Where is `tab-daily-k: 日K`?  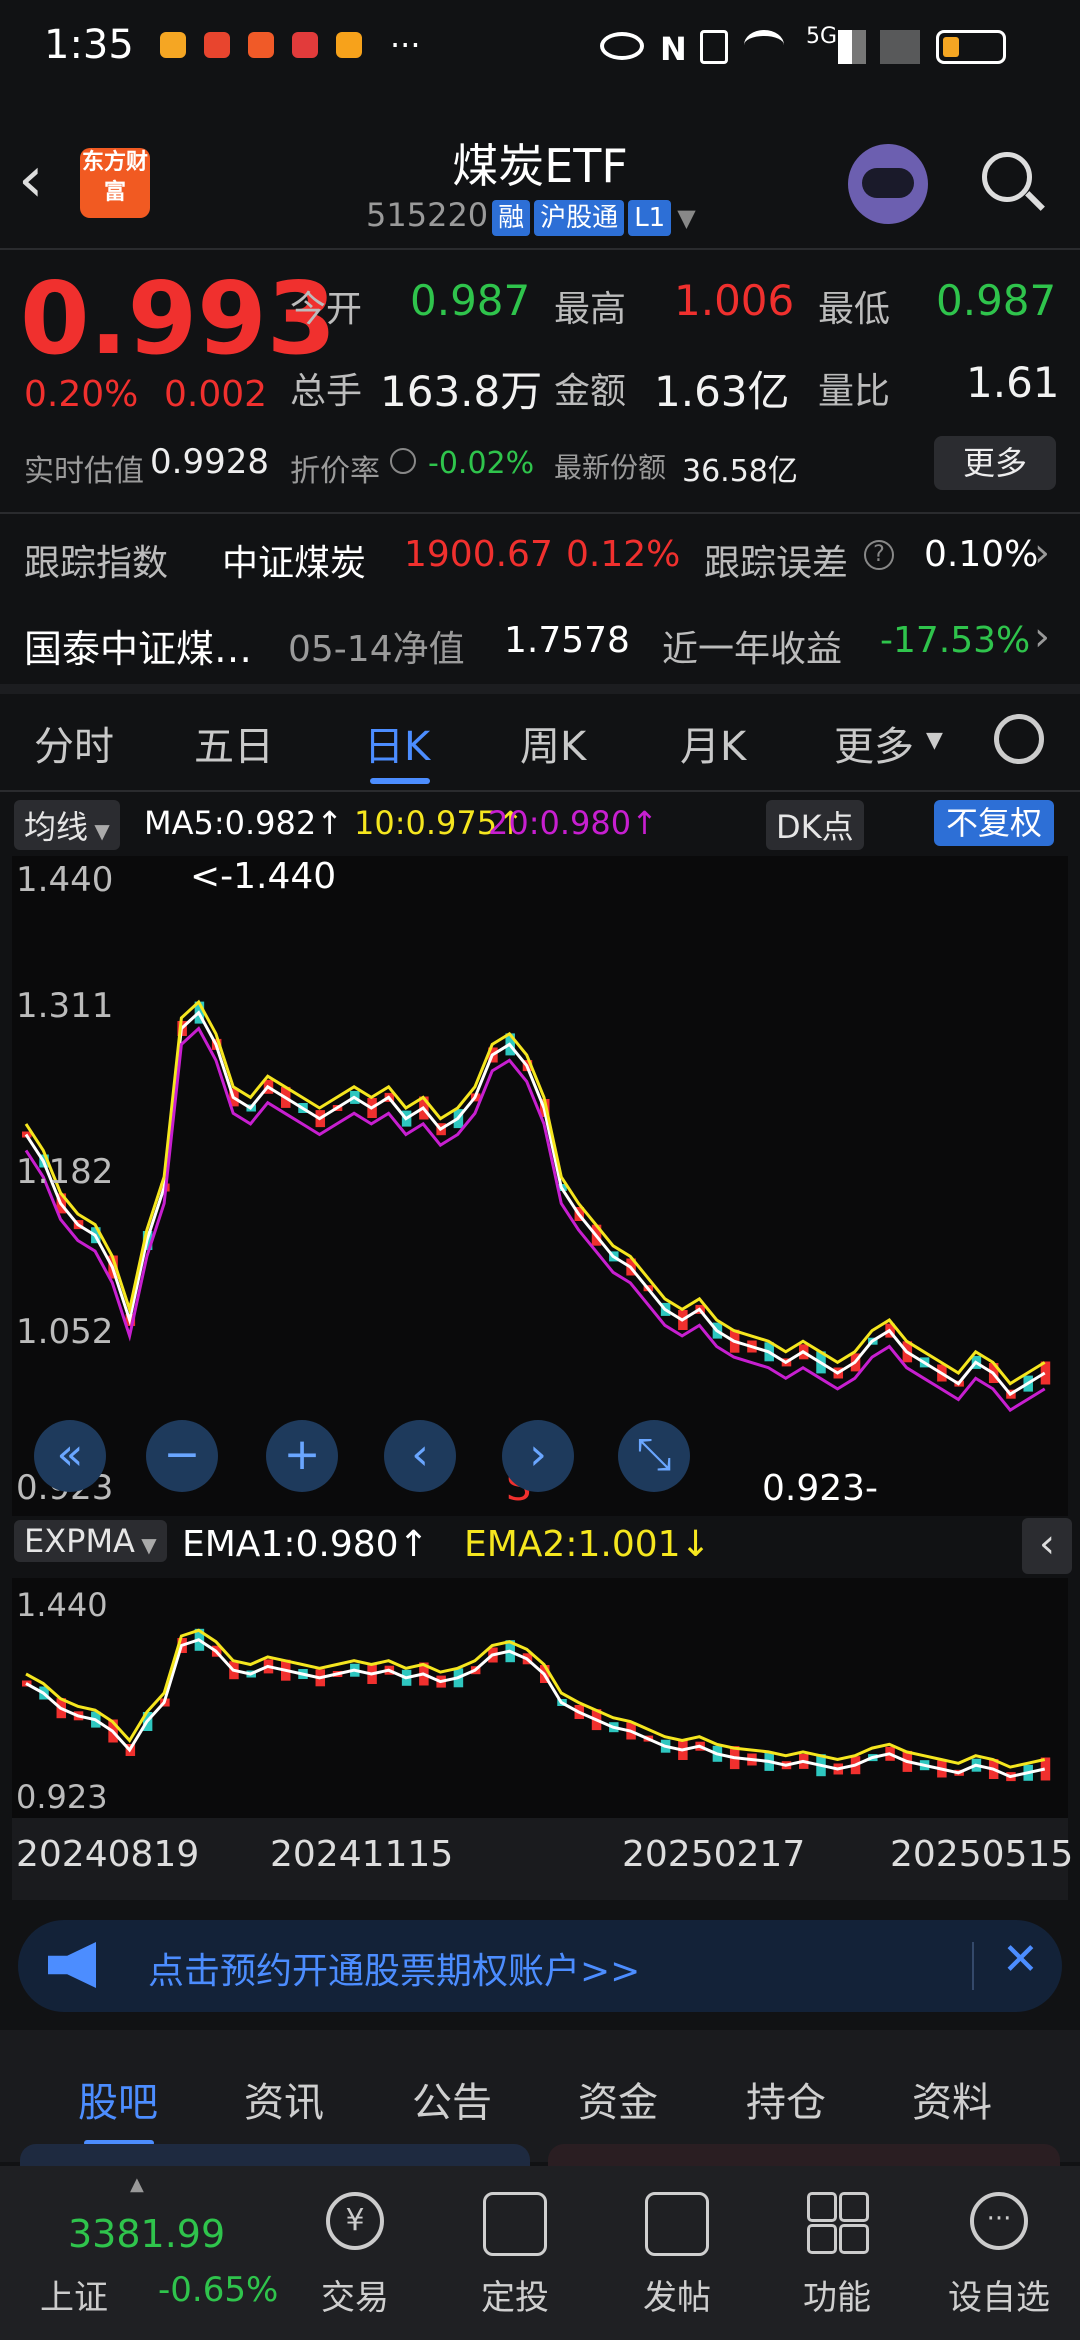 tab-daily-k: 日K is located at coordinates (397, 743).